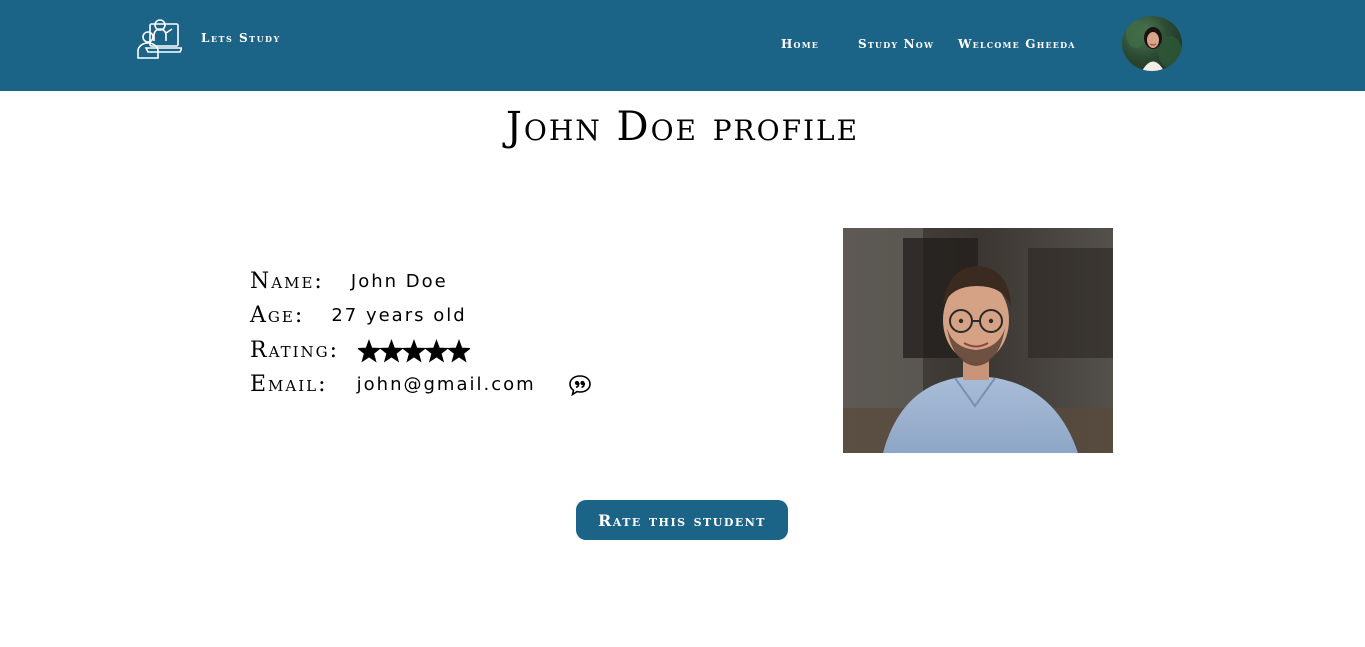 This screenshot has height=647, width=1365. What do you see at coordinates (682, 127) in the screenshot?
I see `page-title: John Doe profile` at bounding box center [682, 127].